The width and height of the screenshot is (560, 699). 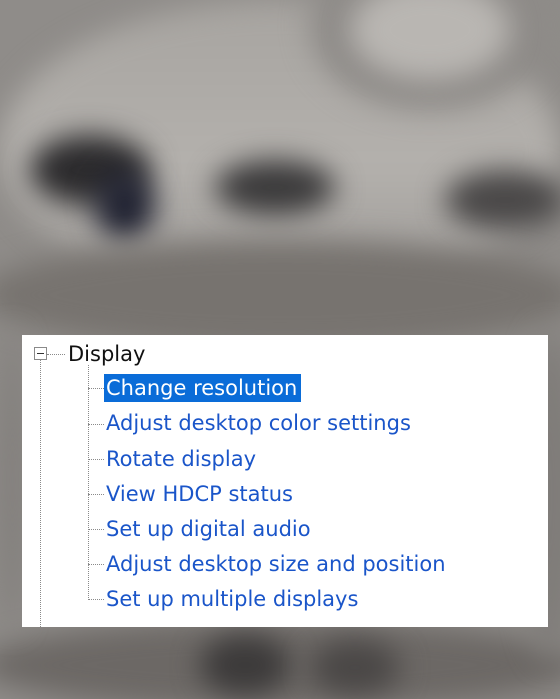 I want to click on tree-item-set-up-multiple-displays: Set up multiple displays, so click(x=232, y=599).